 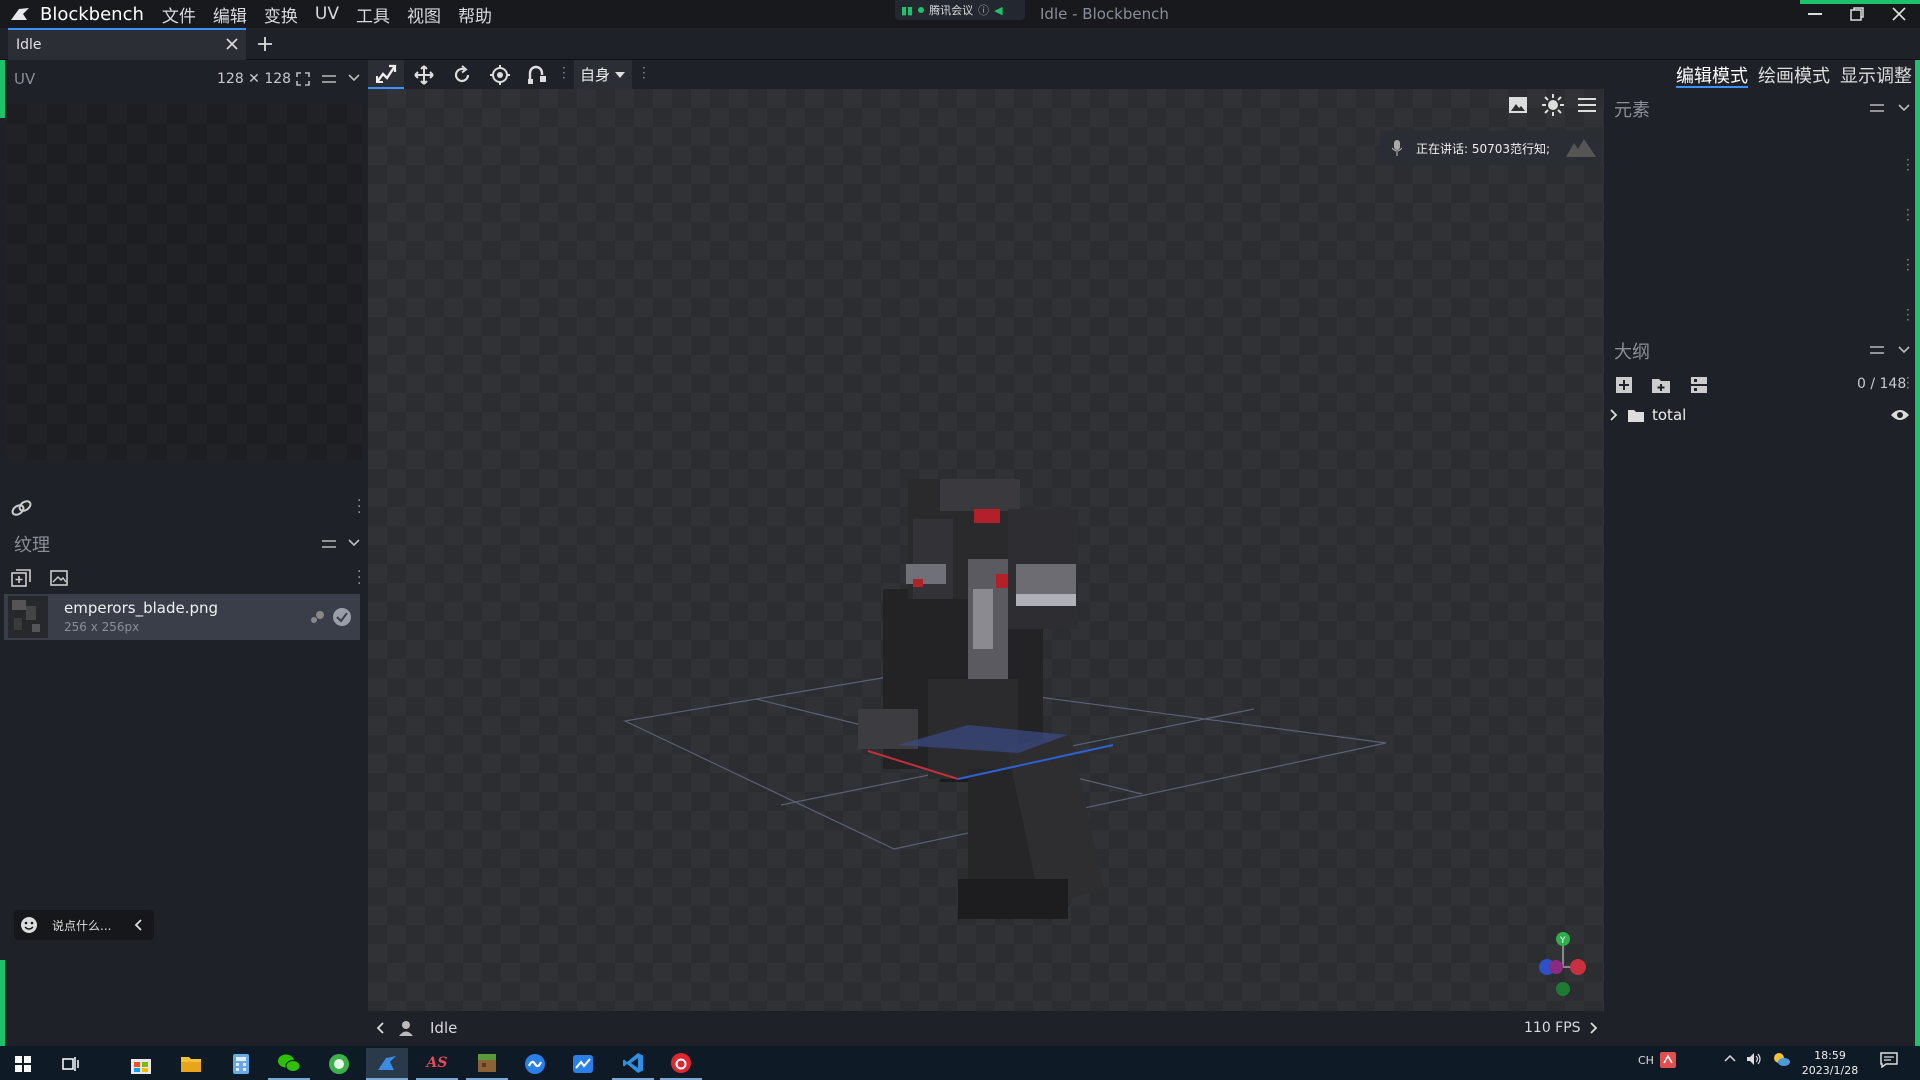 I want to click on caret-down-icon, so click(x=620, y=74).